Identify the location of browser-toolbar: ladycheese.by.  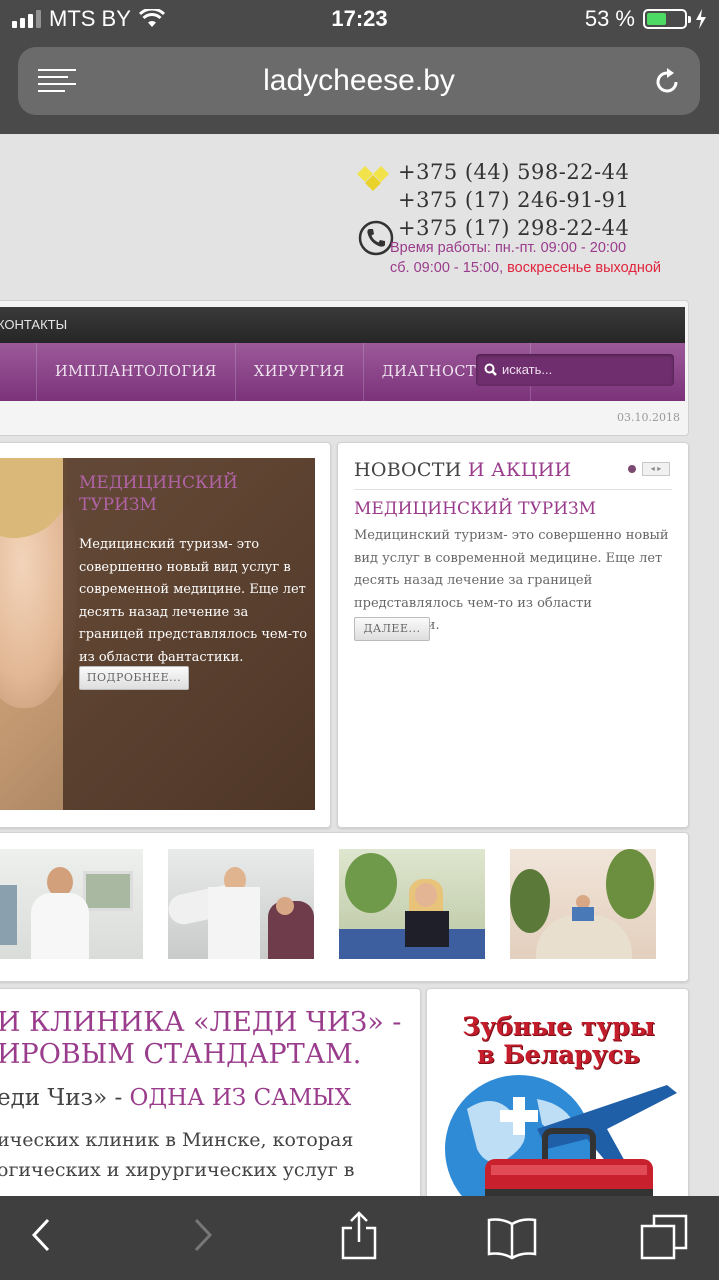
(359, 87).